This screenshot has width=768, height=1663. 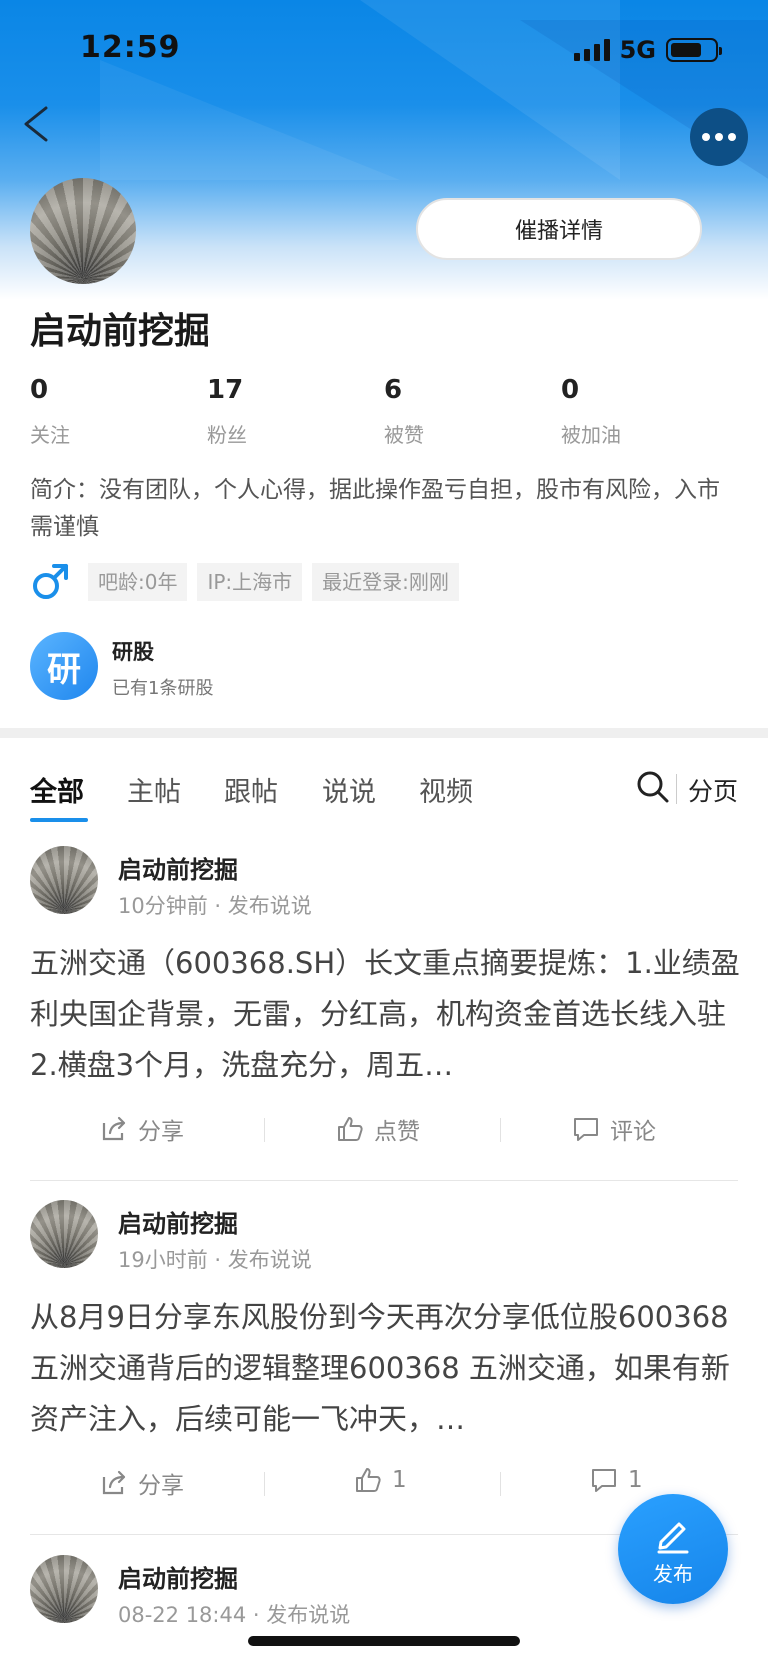 What do you see at coordinates (384, 50) in the screenshot?
I see `status-bar: 12:59 5G` at bounding box center [384, 50].